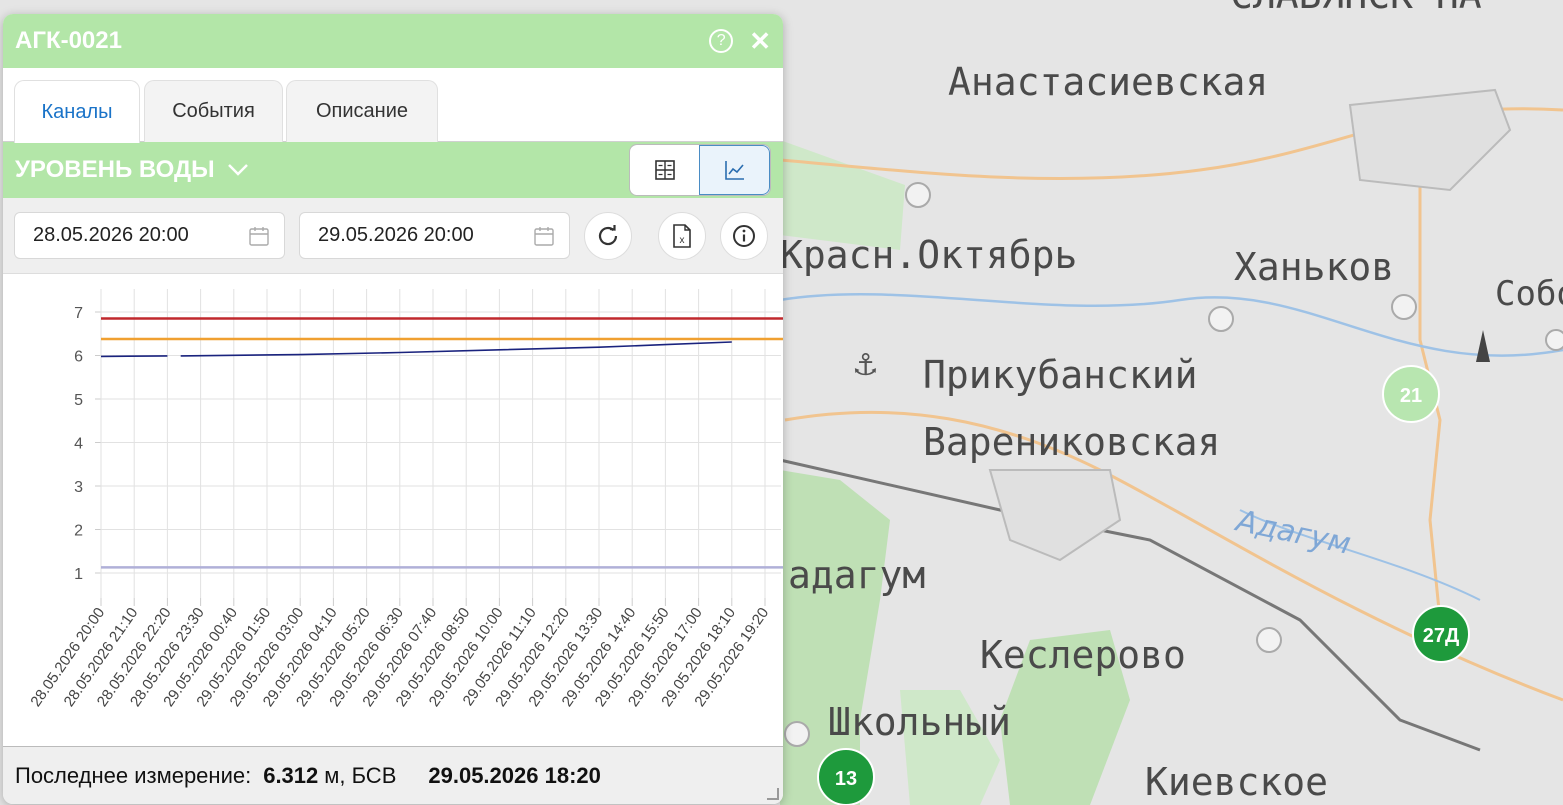 The image size is (1563, 805). Describe the element at coordinates (396, 235) in the screenshot. I see `date-to-value: 29.05.2026 20:00` at that location.